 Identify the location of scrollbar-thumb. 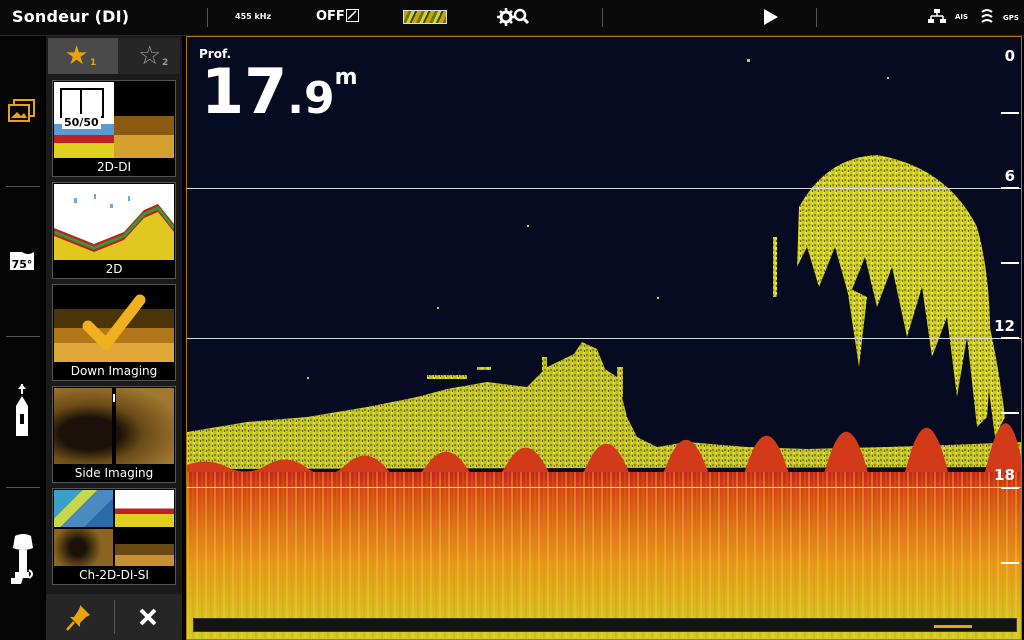
(953, 626).